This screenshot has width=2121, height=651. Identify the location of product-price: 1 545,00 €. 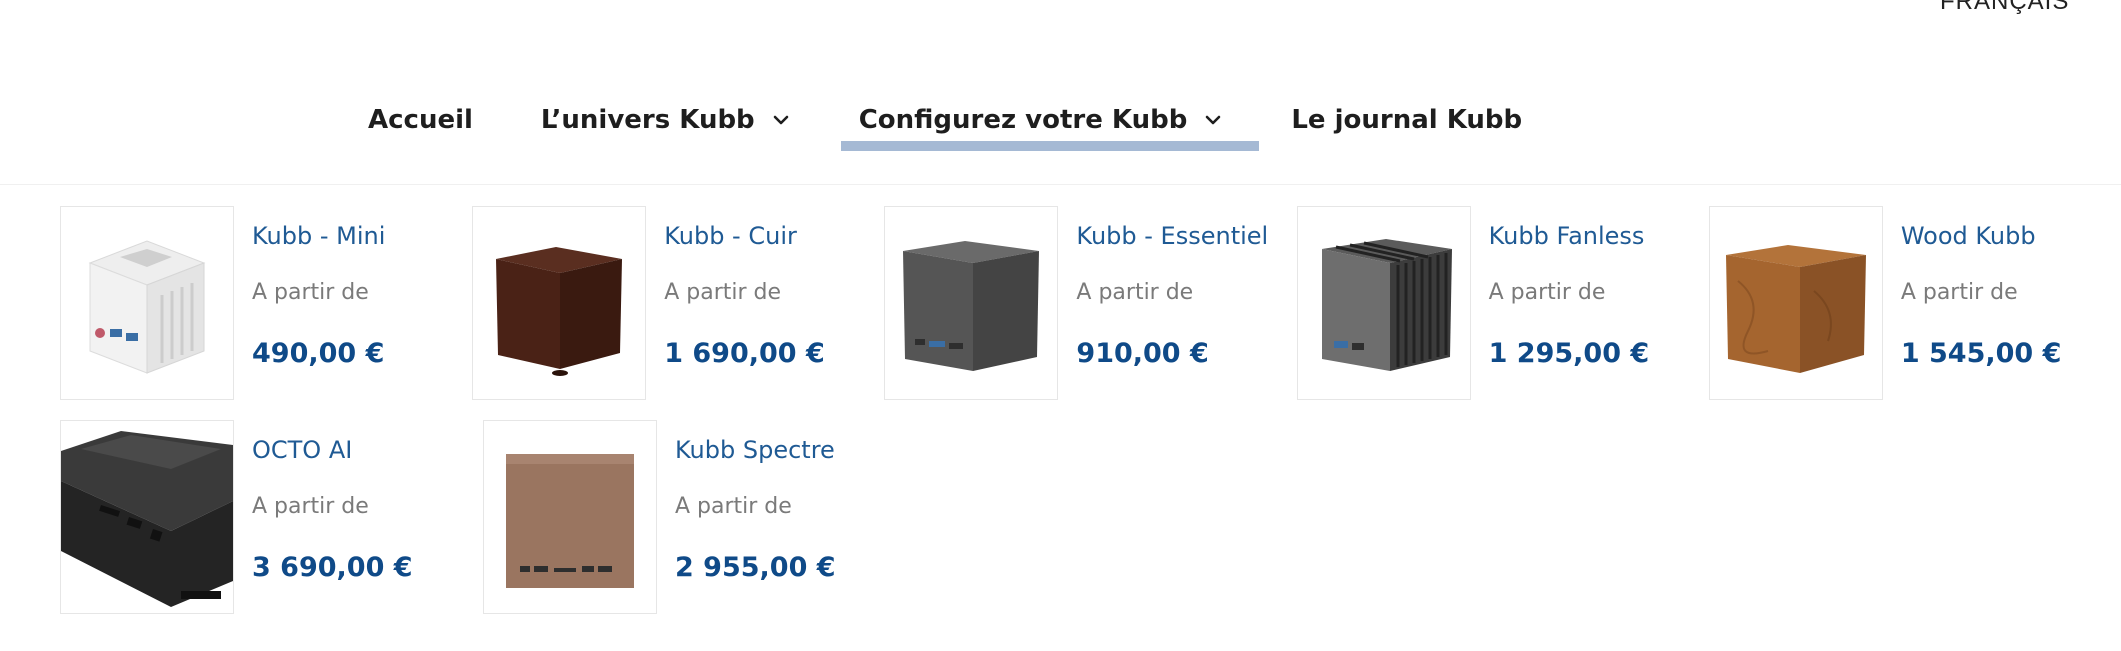
(1981, 353).